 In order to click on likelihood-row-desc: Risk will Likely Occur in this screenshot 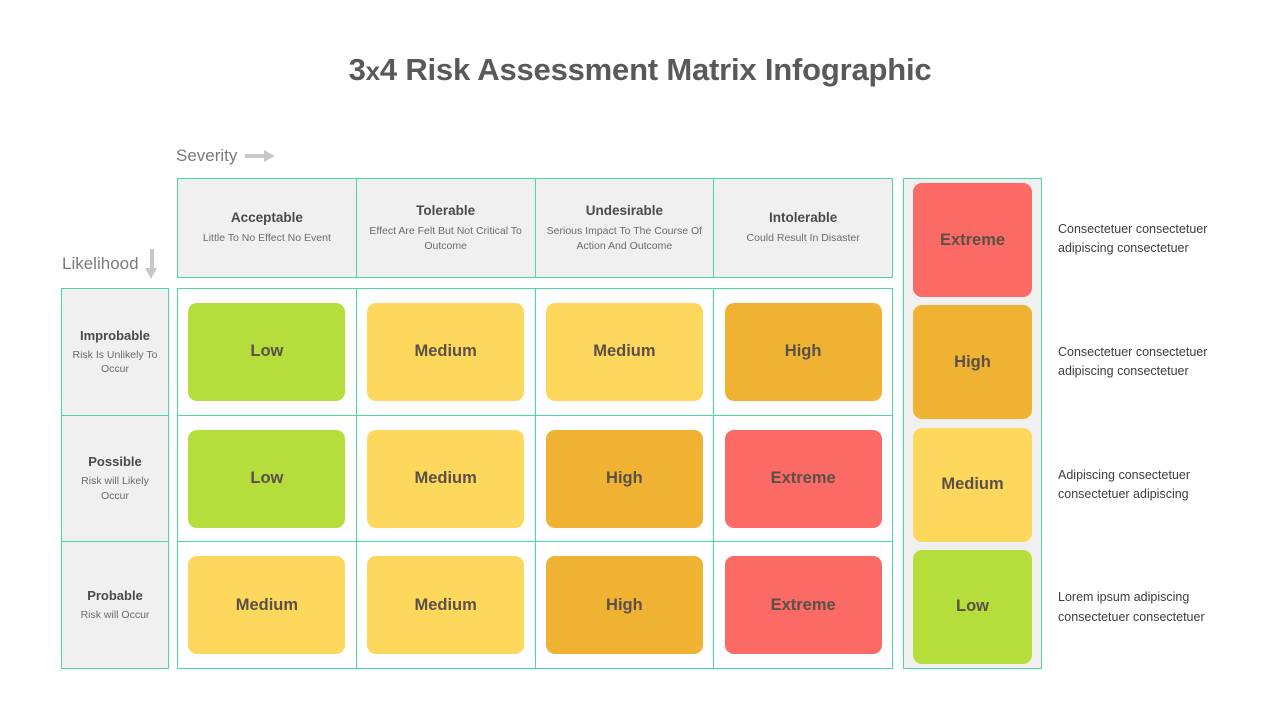, I will do `click(115, 488)`.